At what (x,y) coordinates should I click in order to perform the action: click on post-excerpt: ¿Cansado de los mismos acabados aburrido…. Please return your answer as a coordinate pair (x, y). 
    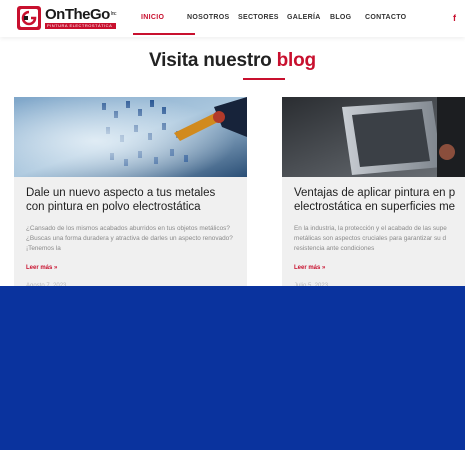
    Looking at the image, I should click on (129, 238).